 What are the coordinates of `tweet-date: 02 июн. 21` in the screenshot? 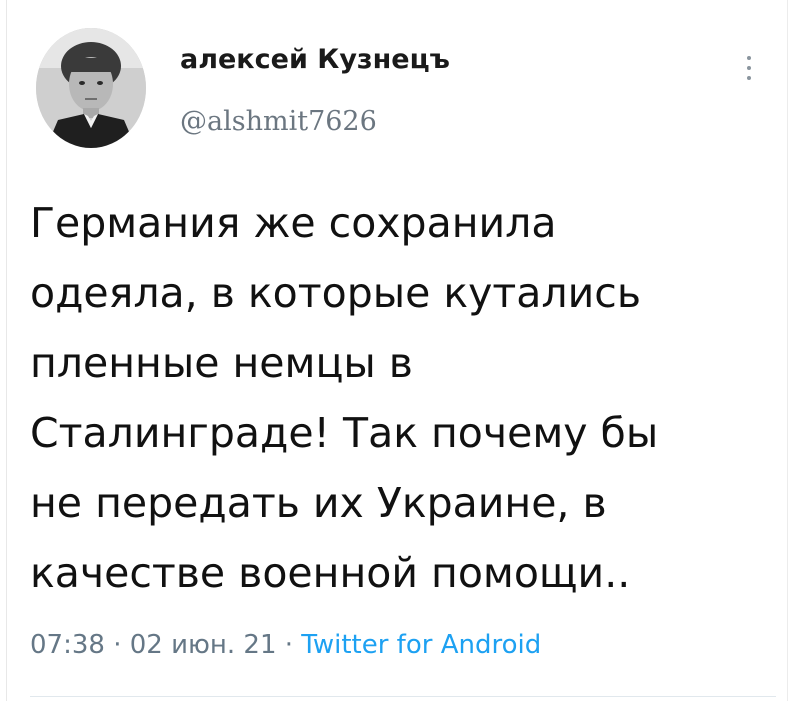 It's located at (203, 645).